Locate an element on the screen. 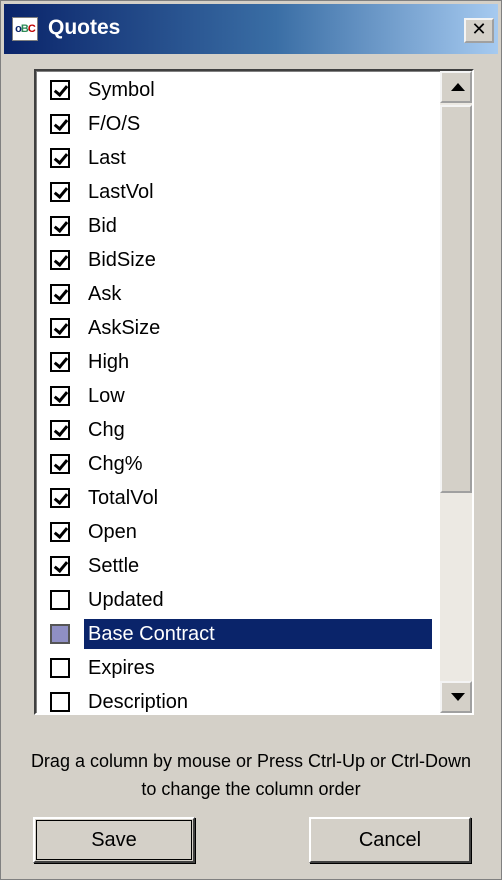  cancel-button: Cancel is located at coordinates (390, 840).